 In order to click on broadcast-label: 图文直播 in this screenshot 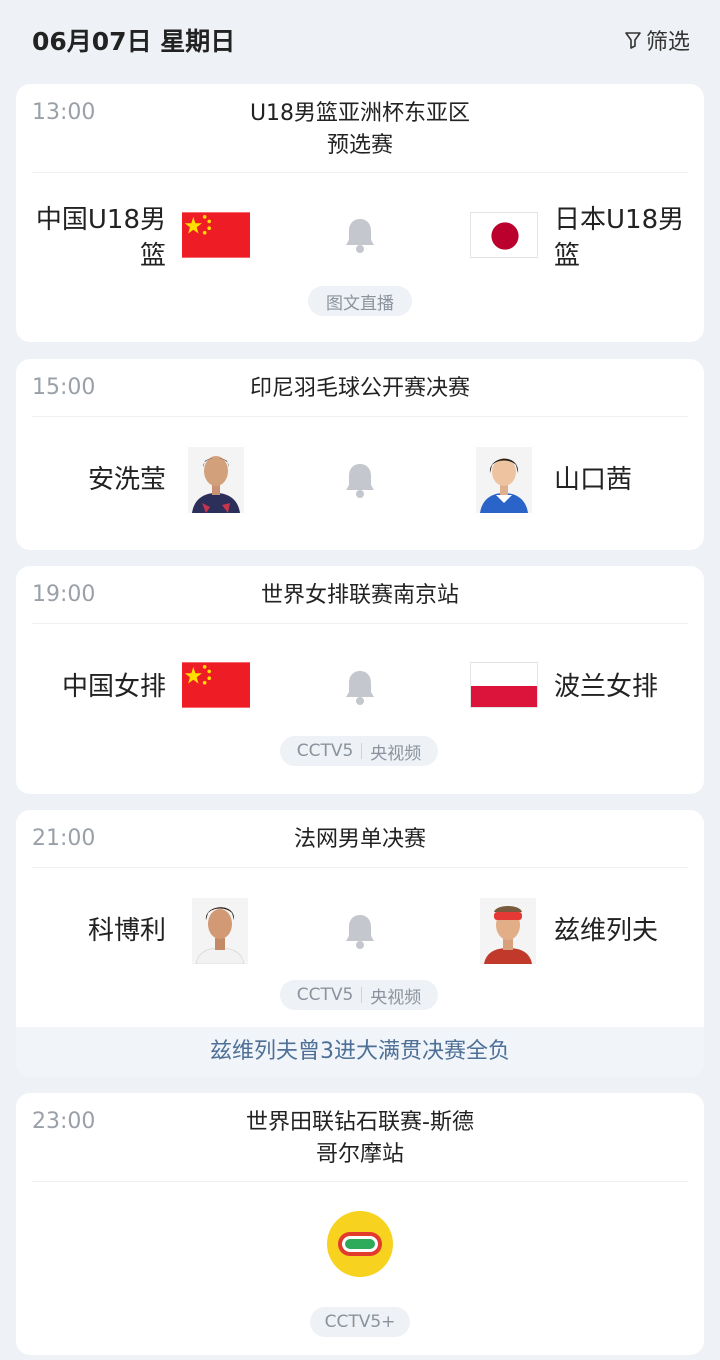, I will do `click(360, 303)`.